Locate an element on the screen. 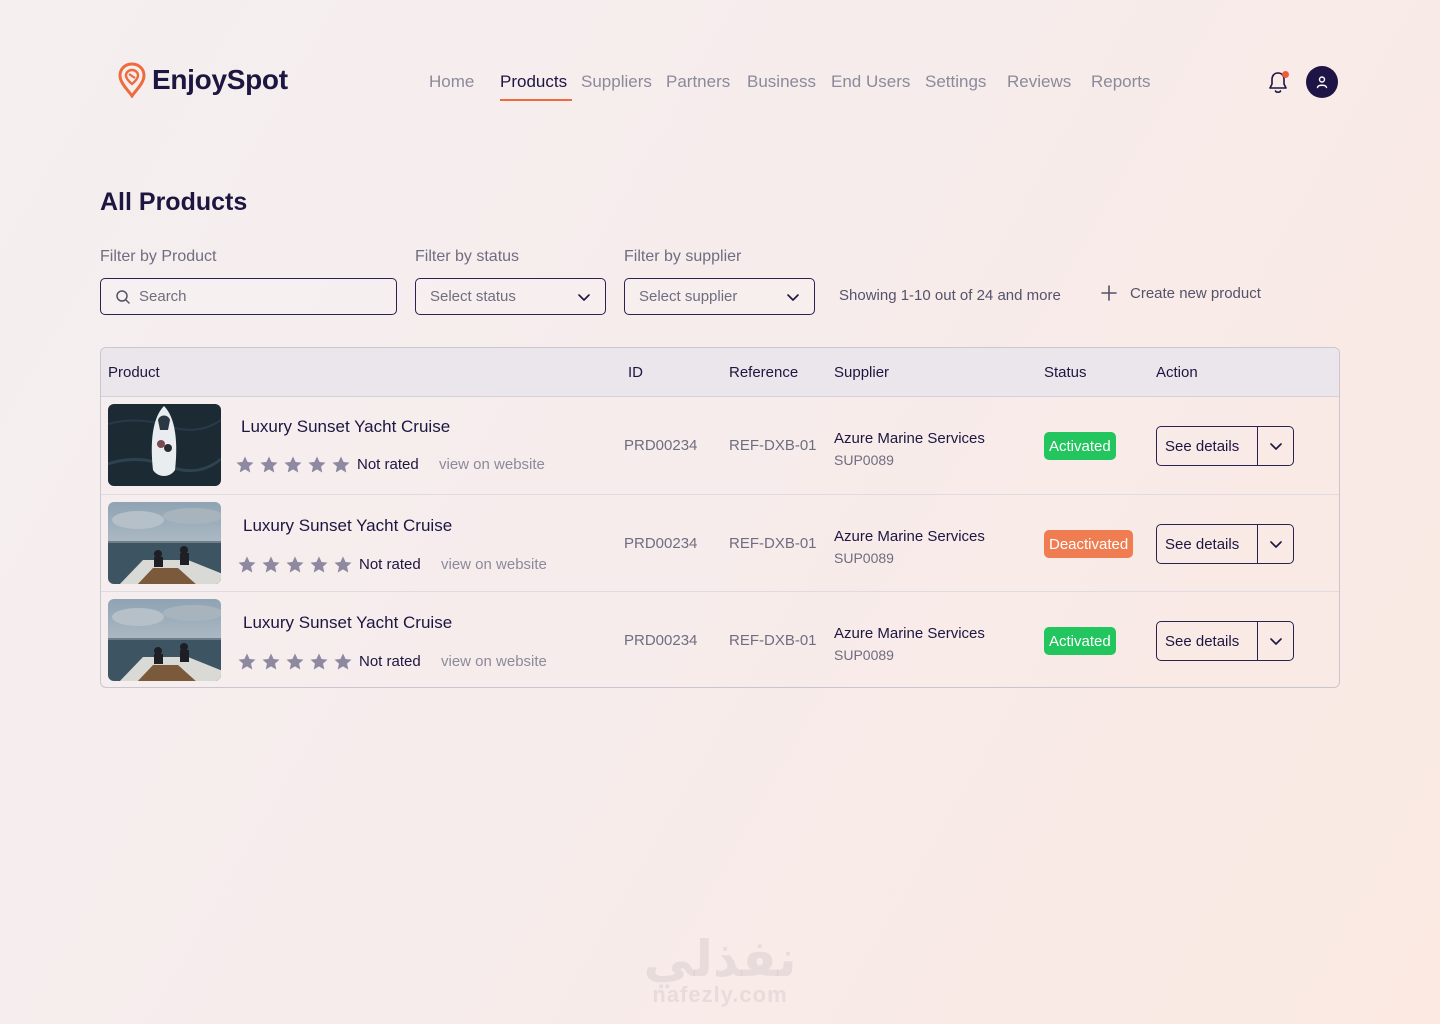  yacht-topdown-image is located at coordinates (164, 445).